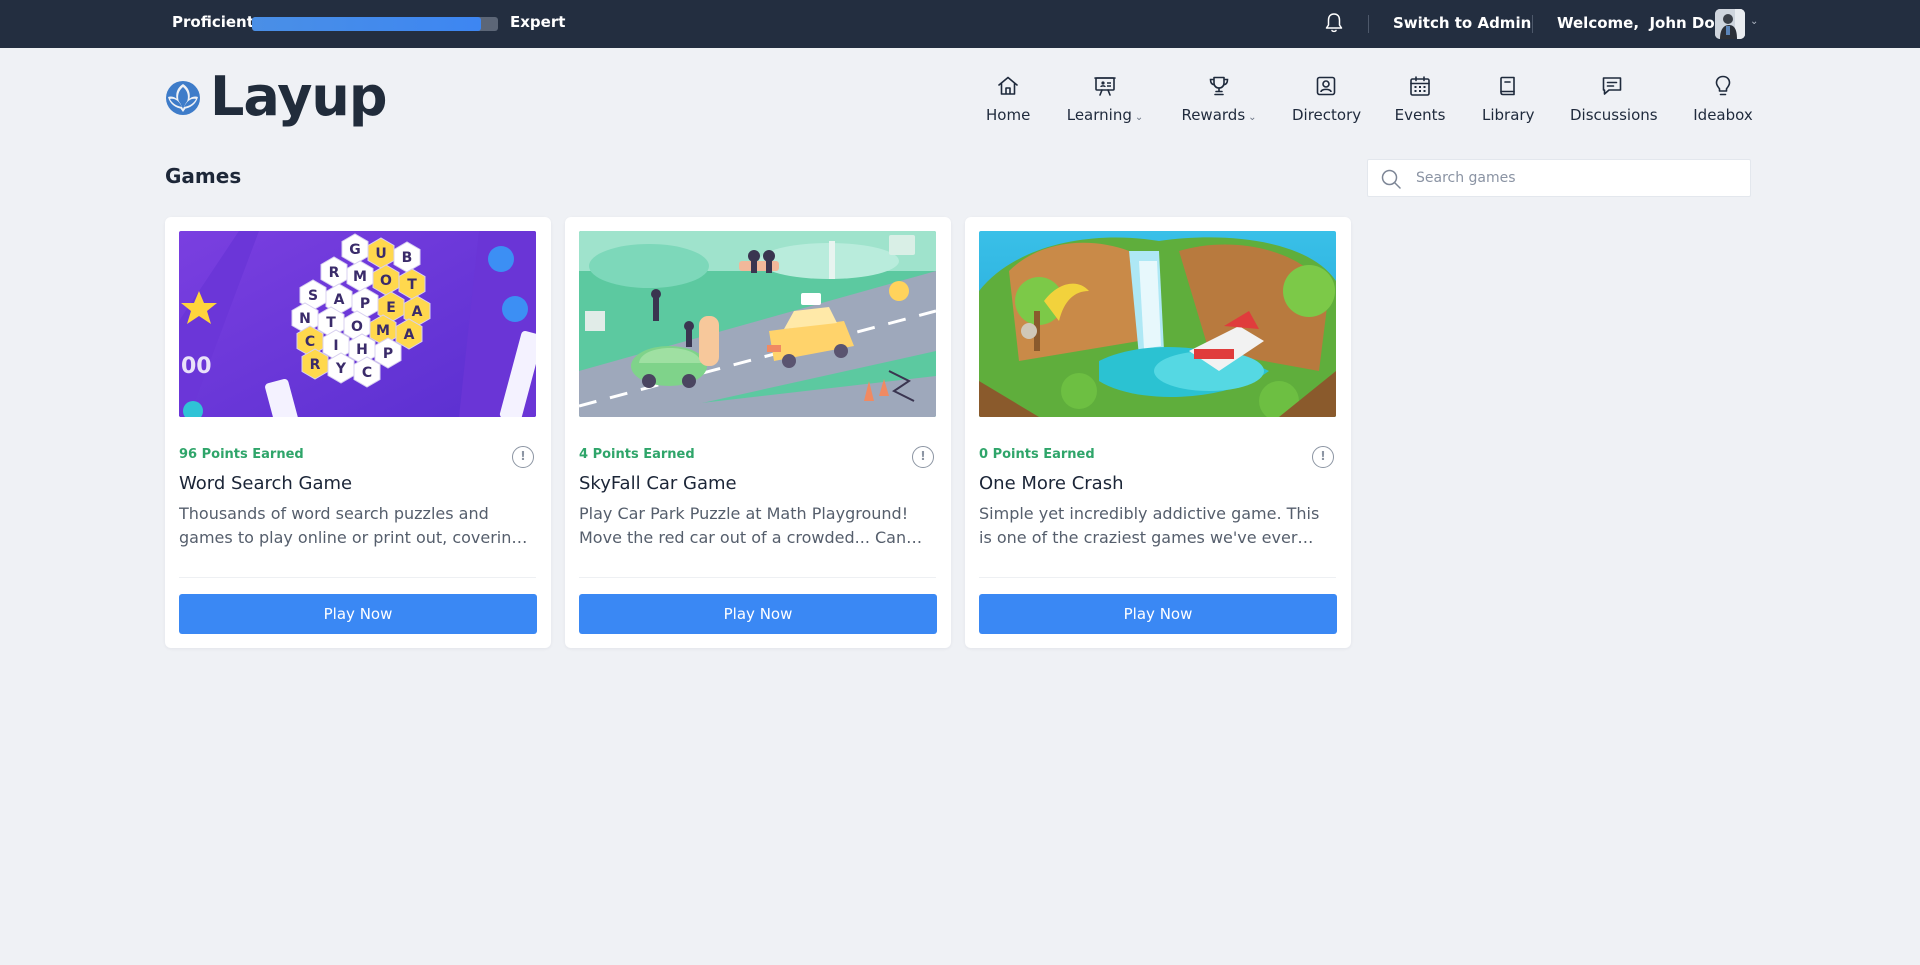 Image resolution: width=1920 pixels, height=965 pixels. I want to click on search-input, so click(1576, 178).